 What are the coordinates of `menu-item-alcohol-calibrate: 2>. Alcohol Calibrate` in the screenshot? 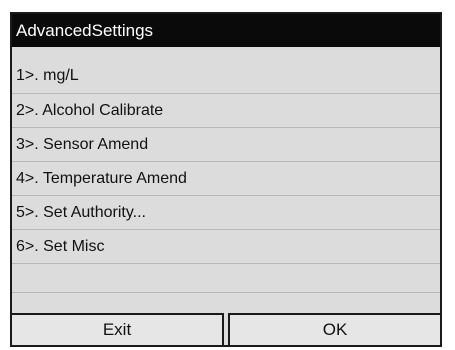 It's located at (226, 110).